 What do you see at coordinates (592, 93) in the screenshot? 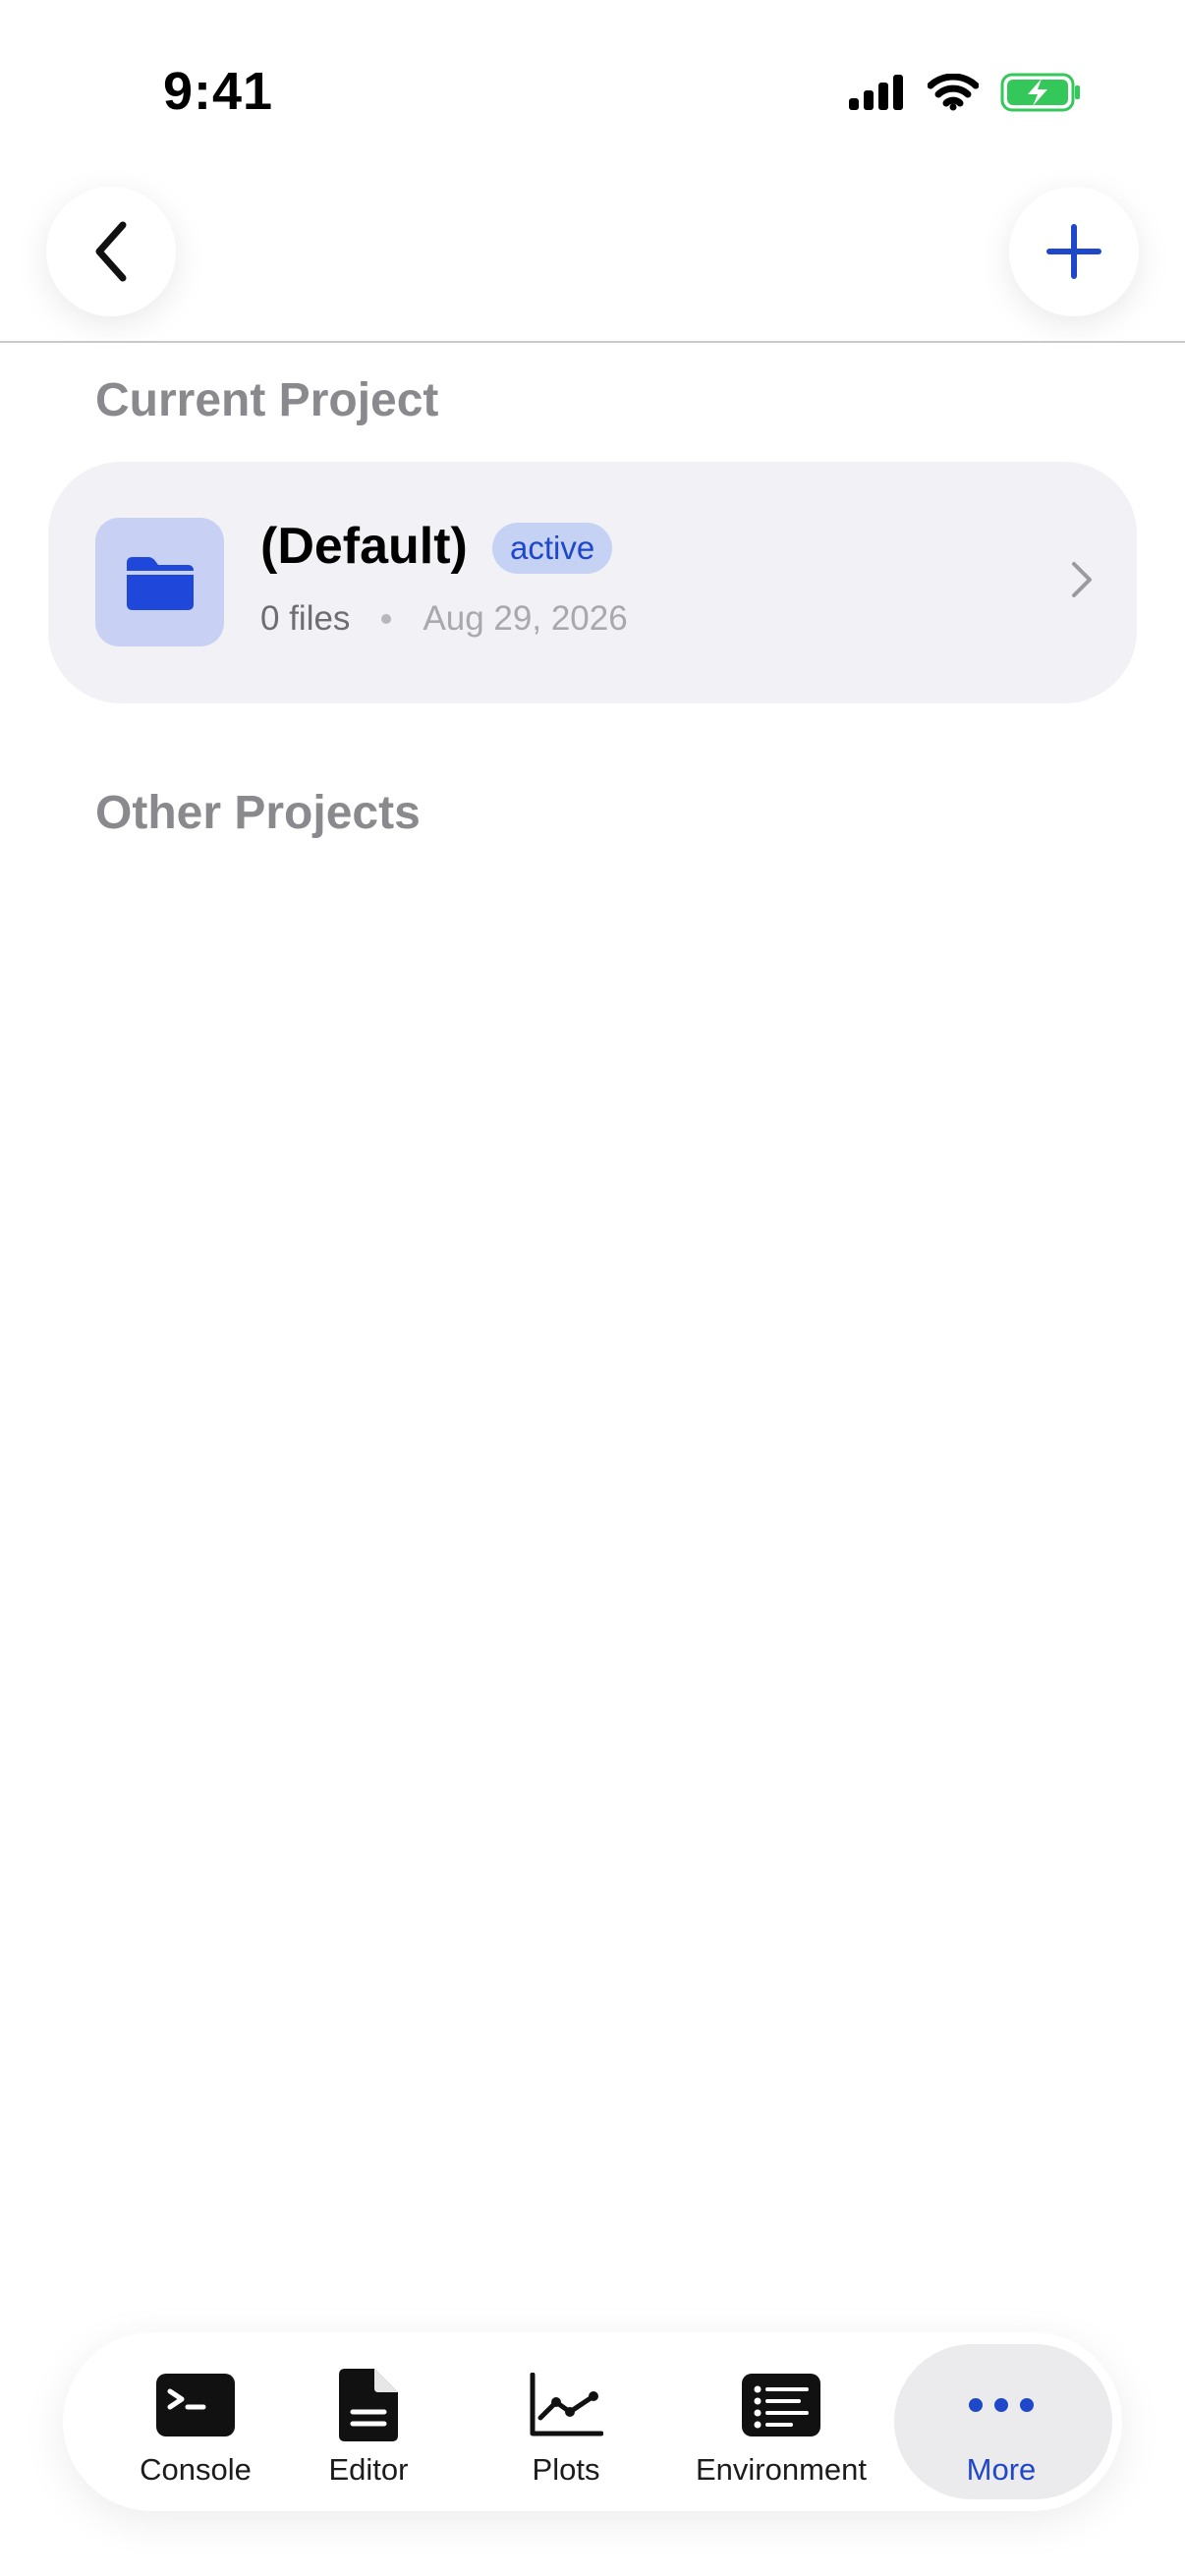
I see `status-bar: 9:41` at bounding box center [592, 93].